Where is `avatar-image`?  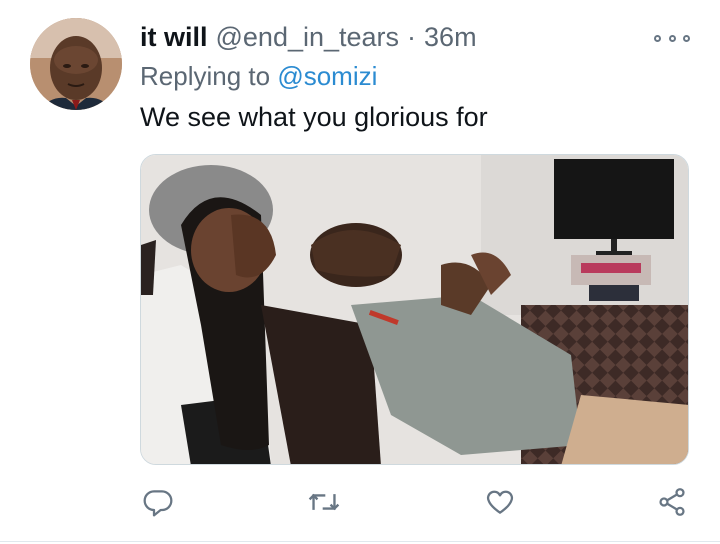 avatar-image is located at coordinates (76, 64).